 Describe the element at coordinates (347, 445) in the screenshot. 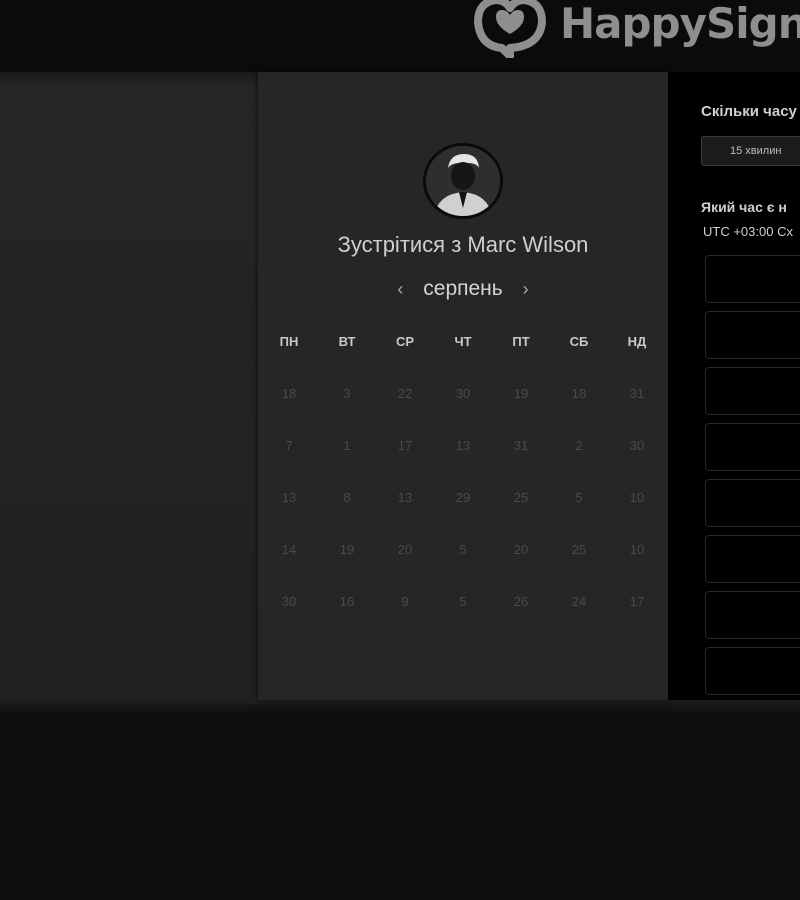

I see `calendar-day: 1` at that location.